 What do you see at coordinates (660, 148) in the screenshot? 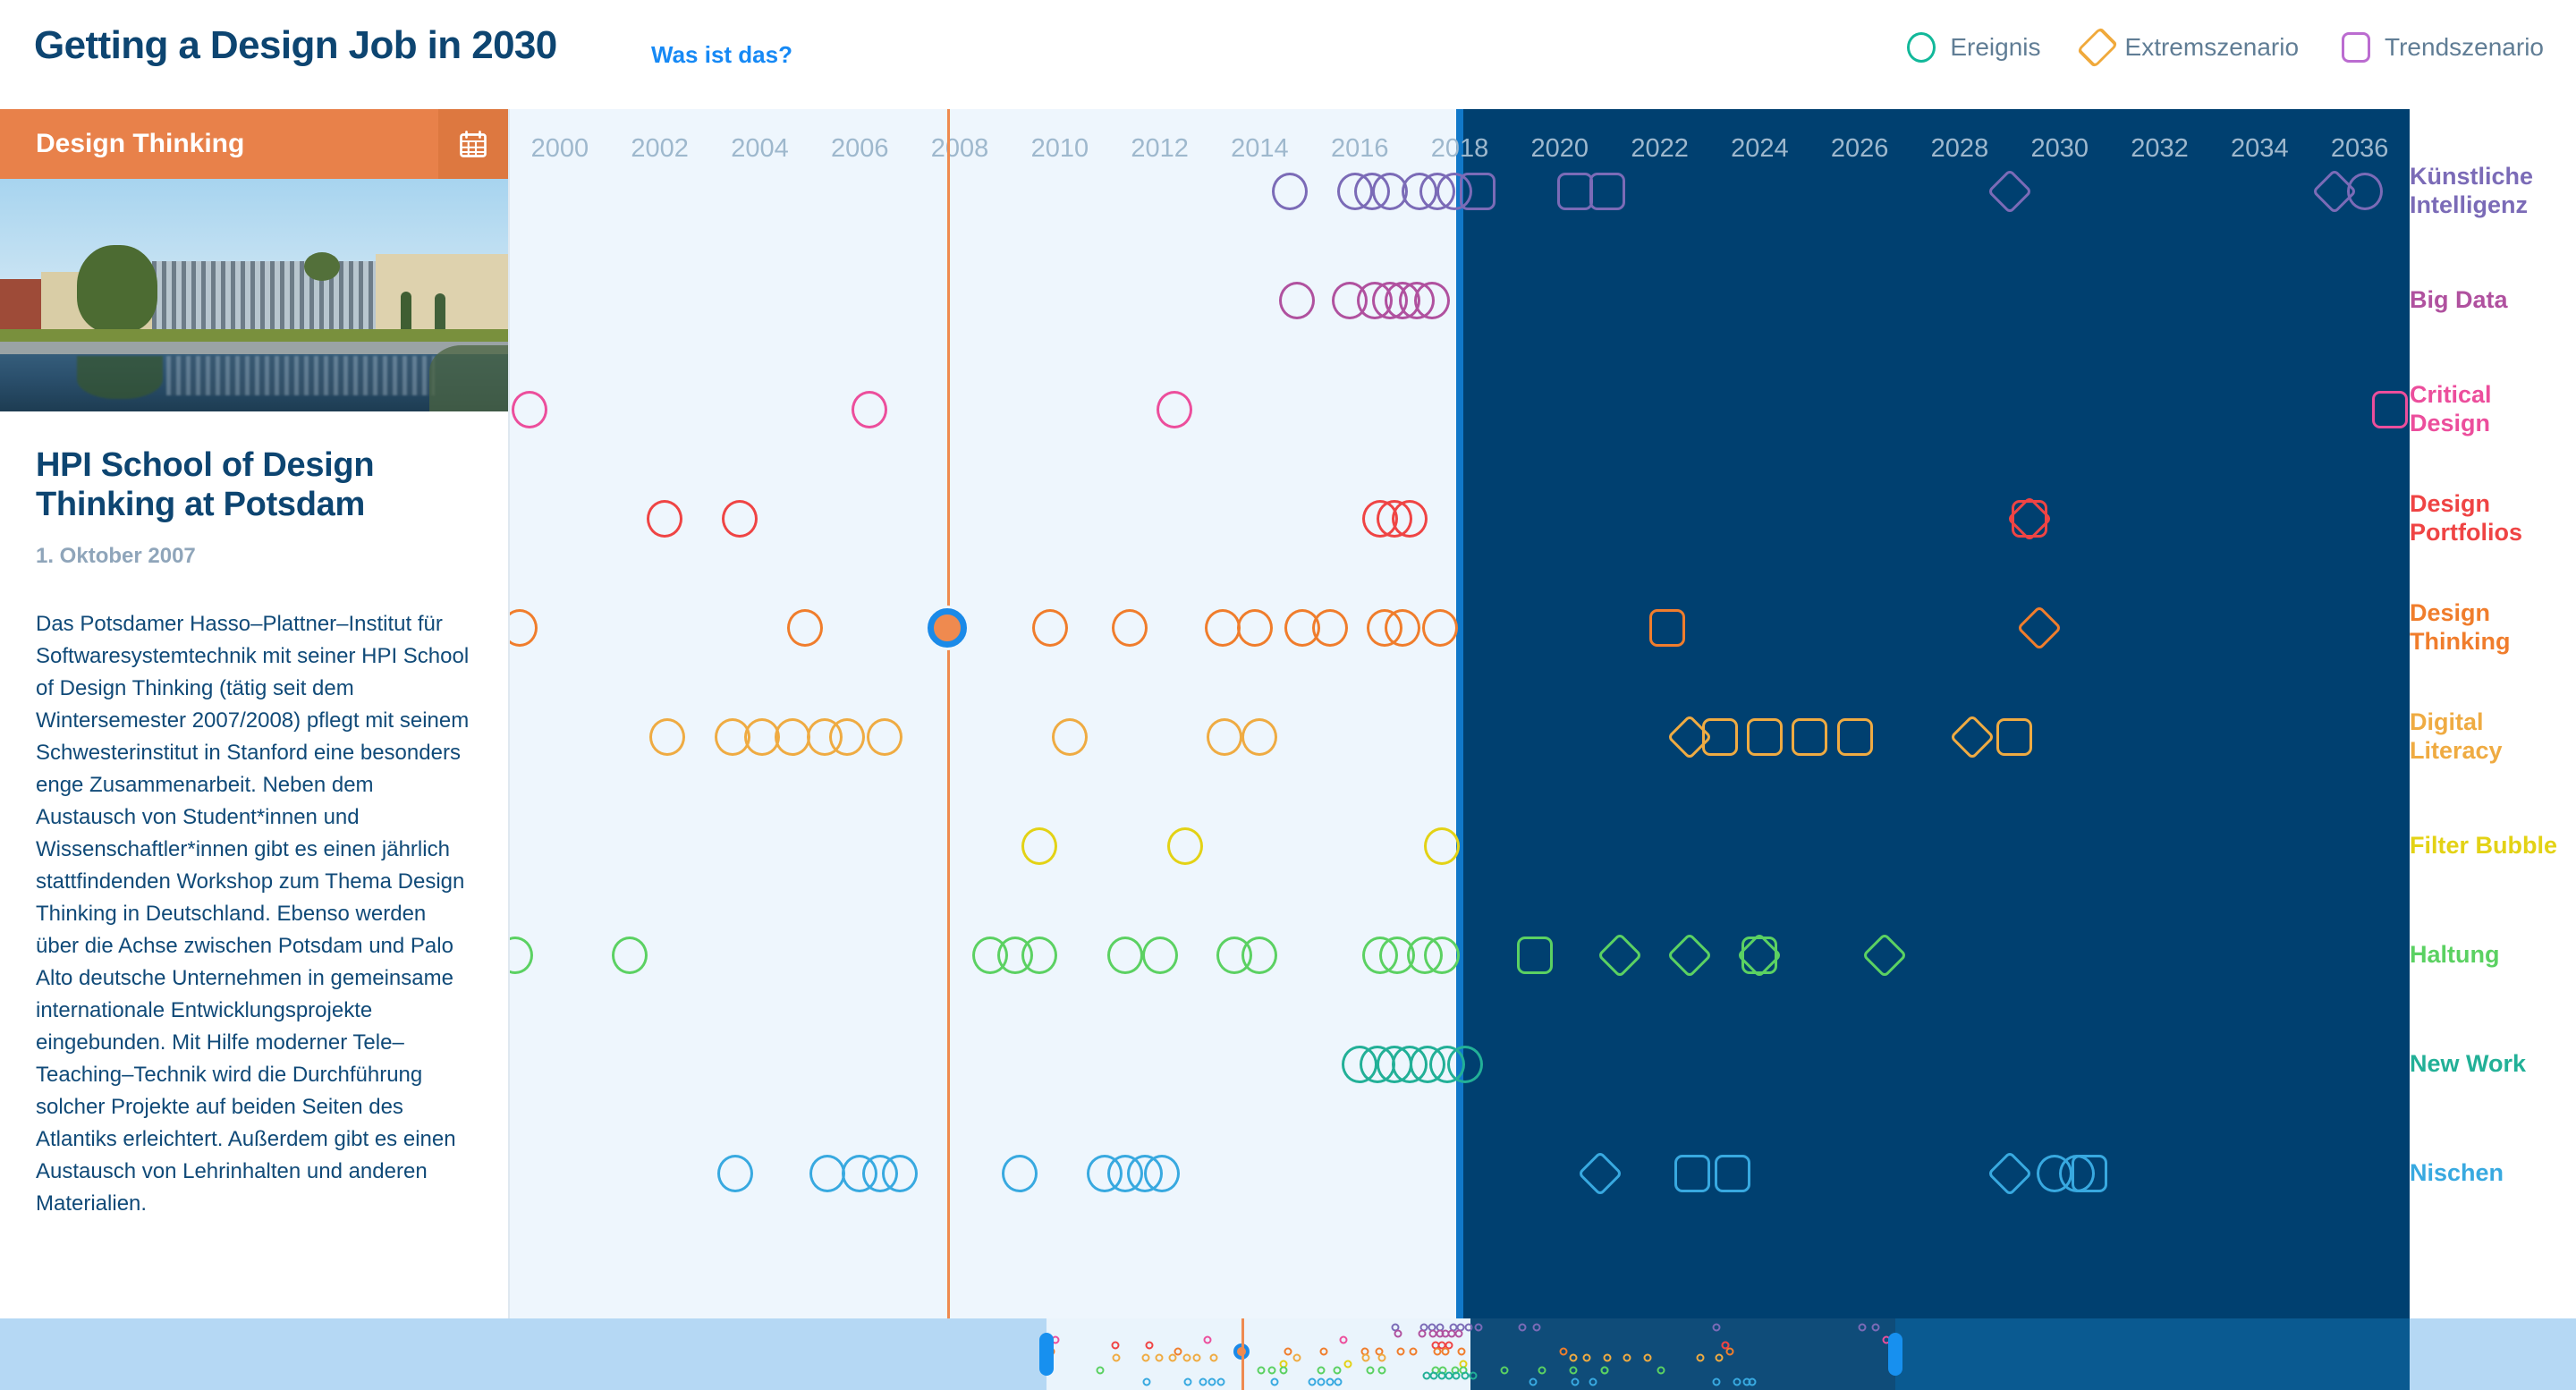
I see `year-tick-2002: 2002` at bounding box center [660, 148].